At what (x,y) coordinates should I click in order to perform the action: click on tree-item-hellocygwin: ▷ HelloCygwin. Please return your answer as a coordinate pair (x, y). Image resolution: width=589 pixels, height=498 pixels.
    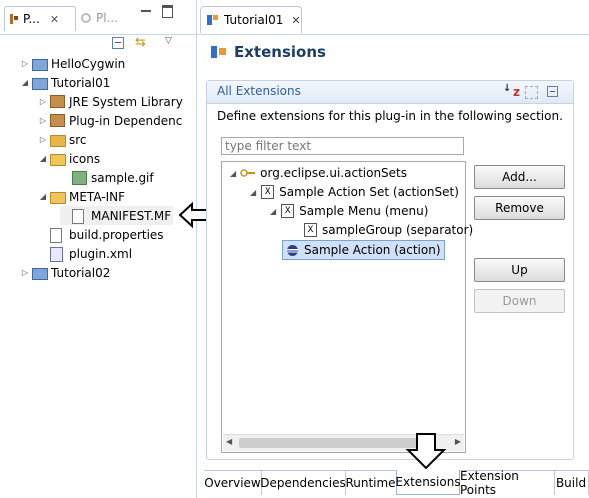
    Looking at the image, I should click on (72, 63).